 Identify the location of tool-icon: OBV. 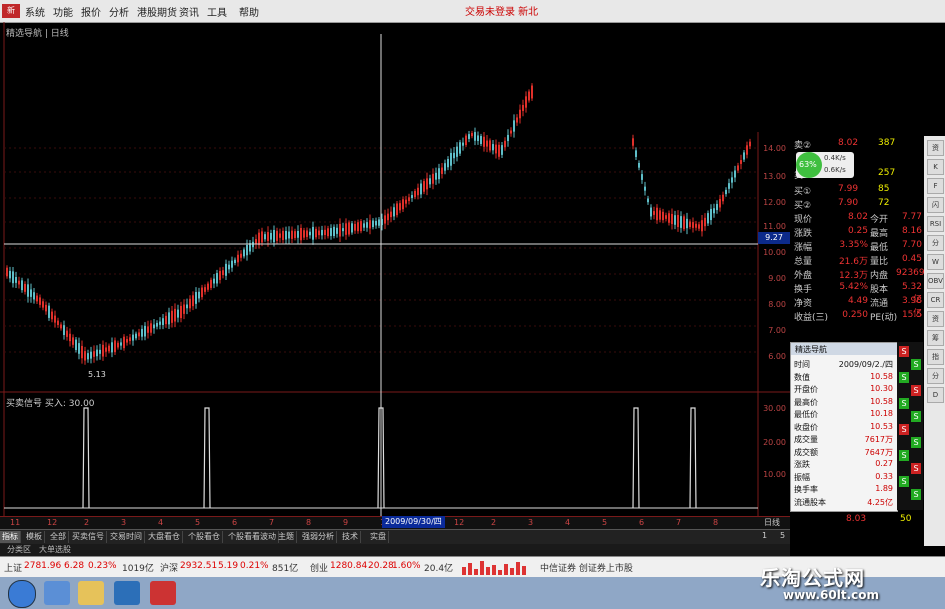
(935, 281).